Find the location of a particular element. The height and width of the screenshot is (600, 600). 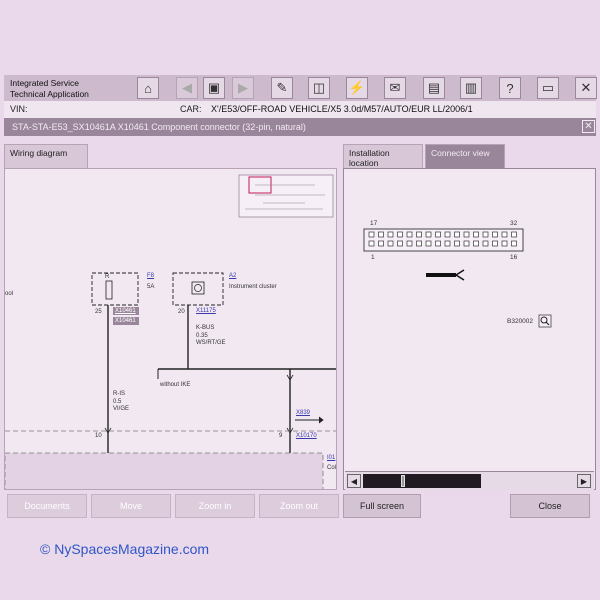

full-screen-button: Full screen is located at coordinates (382, 506).